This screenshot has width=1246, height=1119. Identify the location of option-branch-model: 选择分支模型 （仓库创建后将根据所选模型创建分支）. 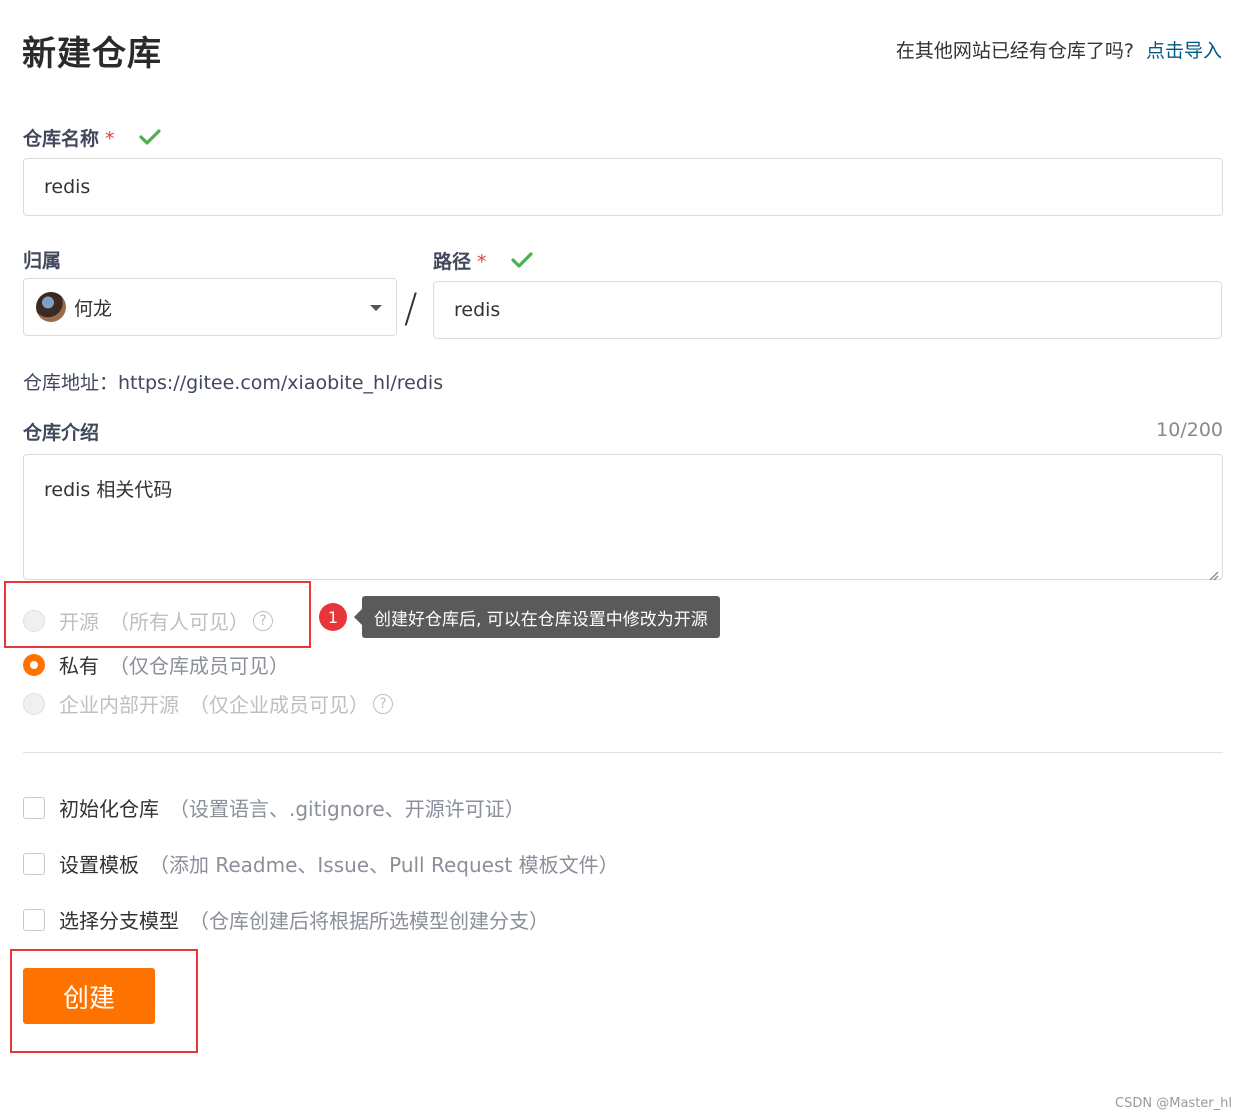
(286, 919).